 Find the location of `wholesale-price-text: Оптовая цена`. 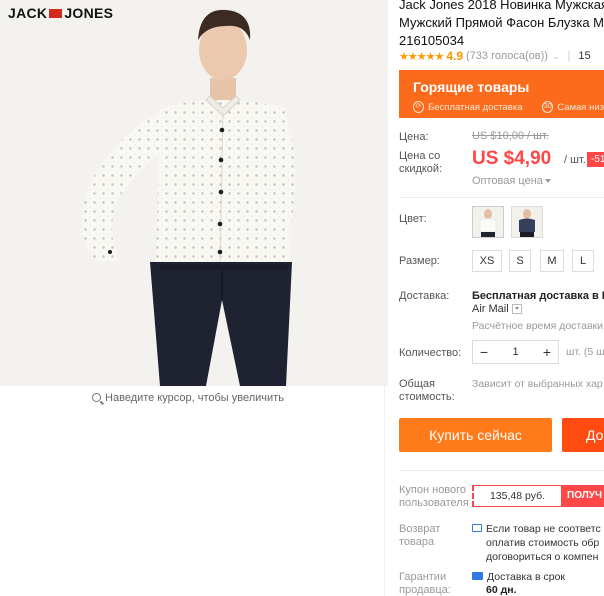

wholesale-price-text: Оптовая цена is located at coordinates (507, 181).